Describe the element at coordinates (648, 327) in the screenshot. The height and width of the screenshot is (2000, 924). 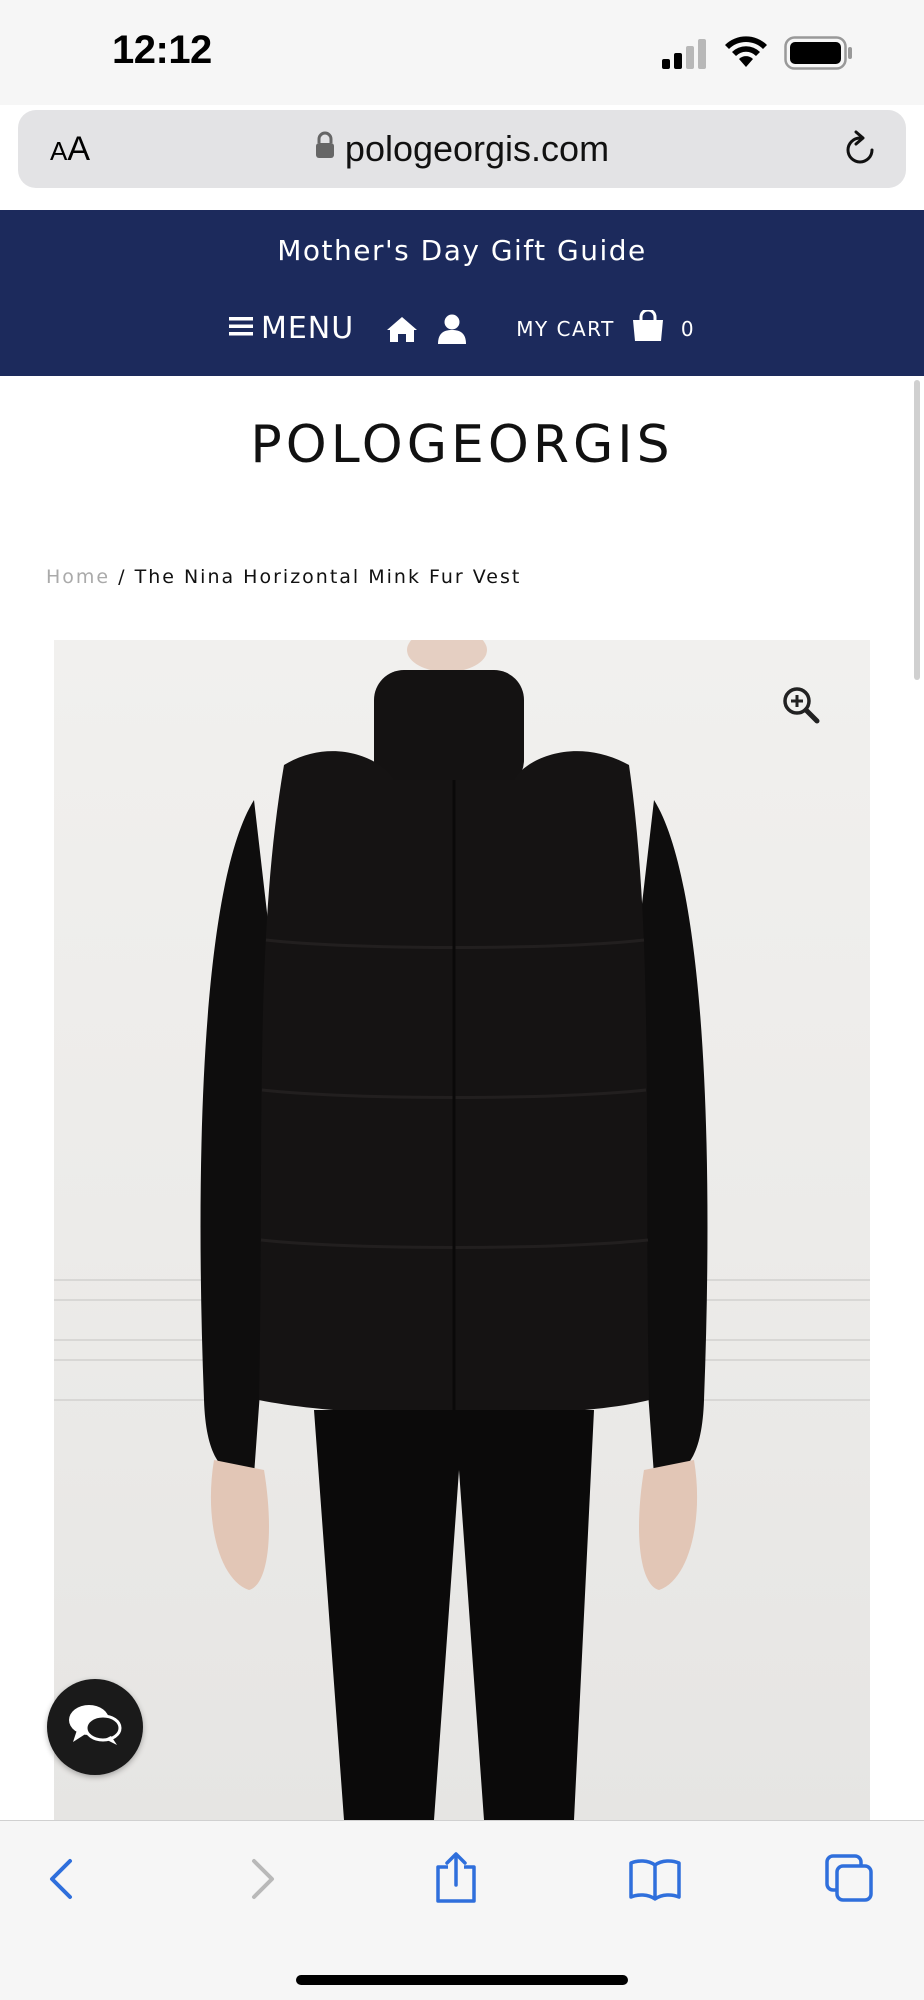
I see `shopping-bag-icon` at that location.